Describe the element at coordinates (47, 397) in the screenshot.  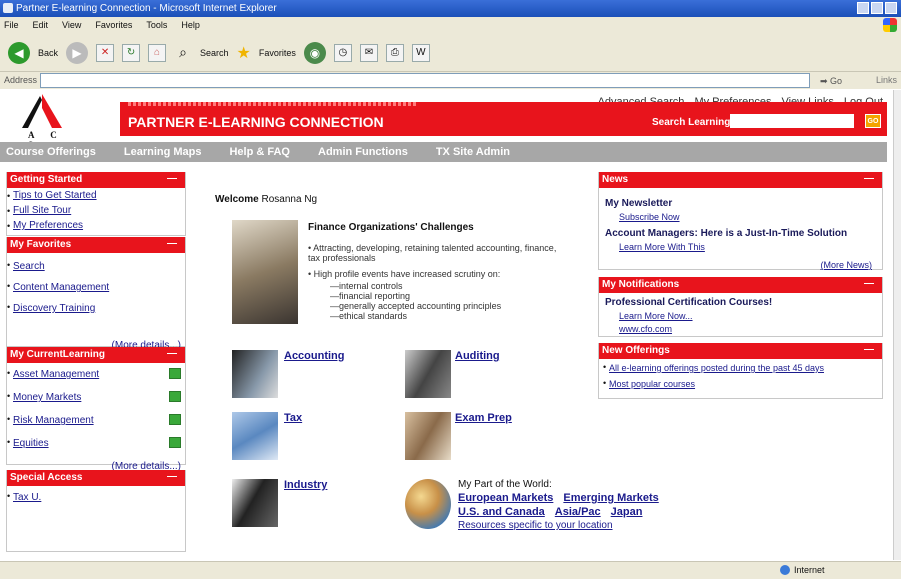
I see `money-markets-link: Money Markets` at that location.